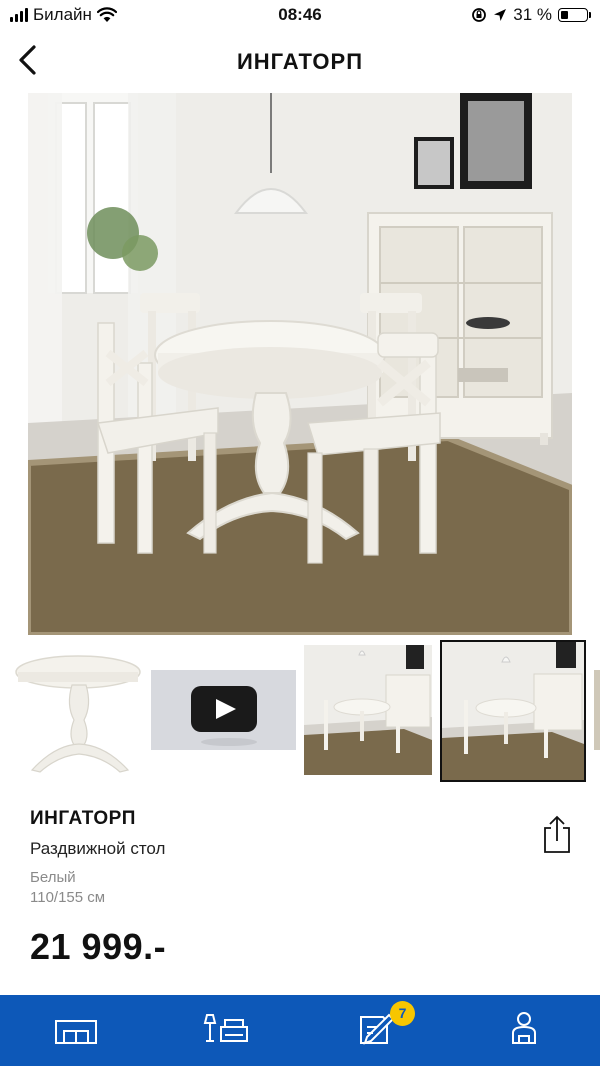 The height and width of the screenshot is (1066, 600). I want to click on product-size: 110/155 см, so click(68, 897).